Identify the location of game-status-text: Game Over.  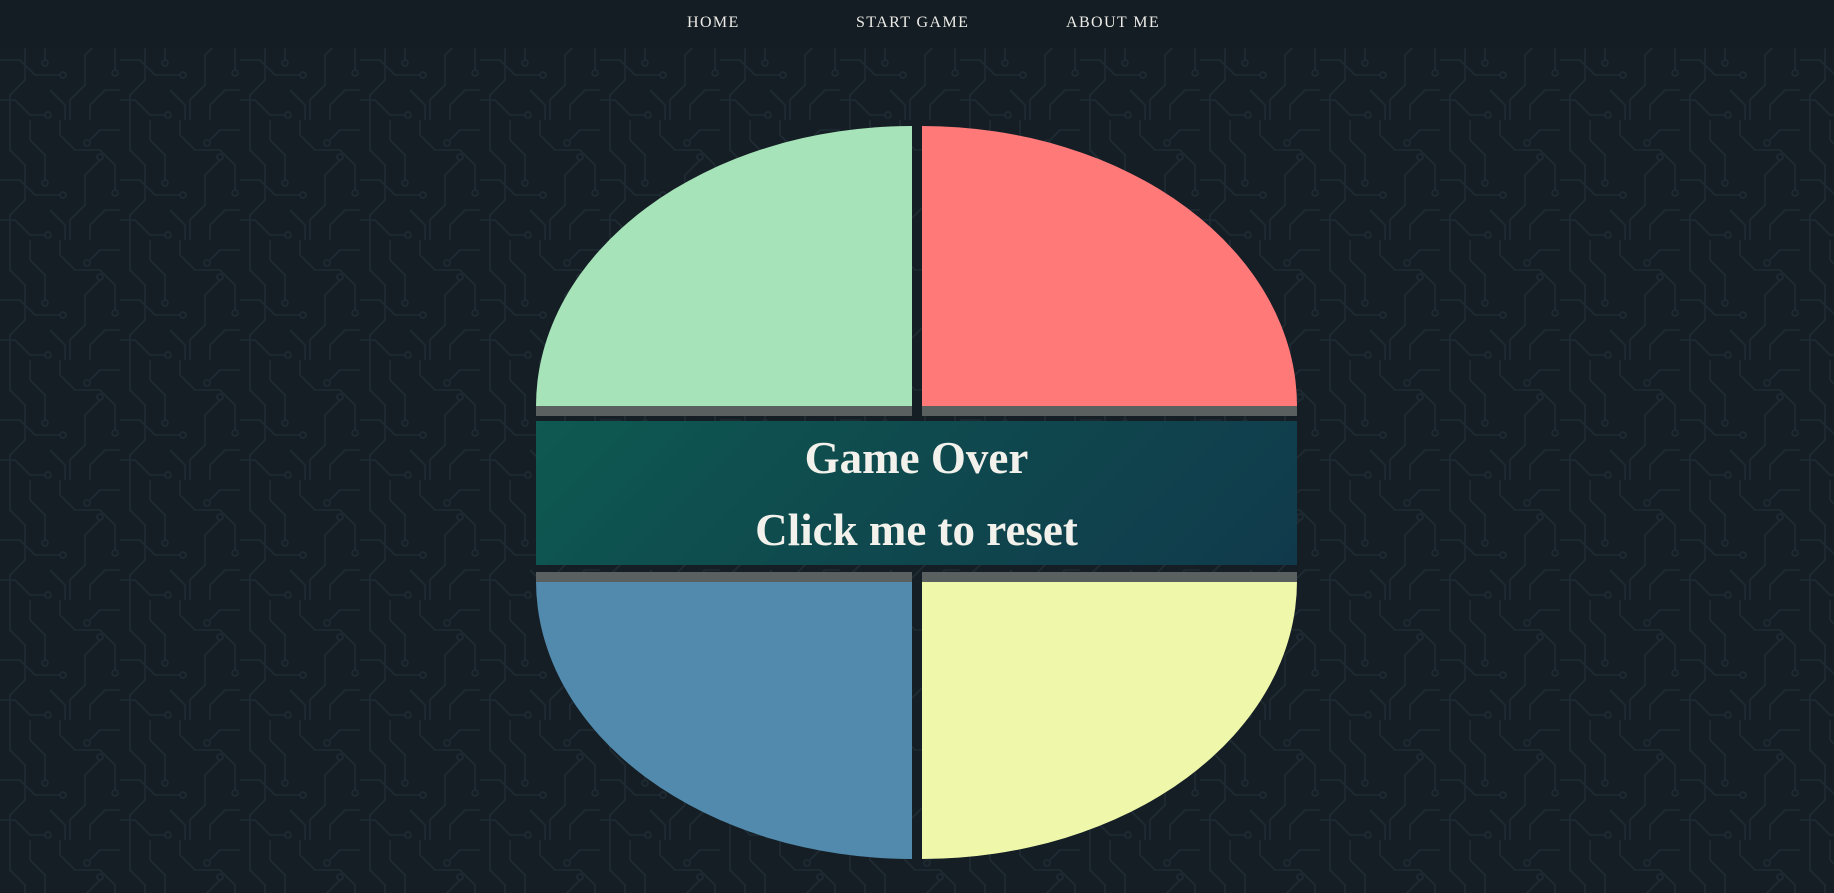
(916, 458).